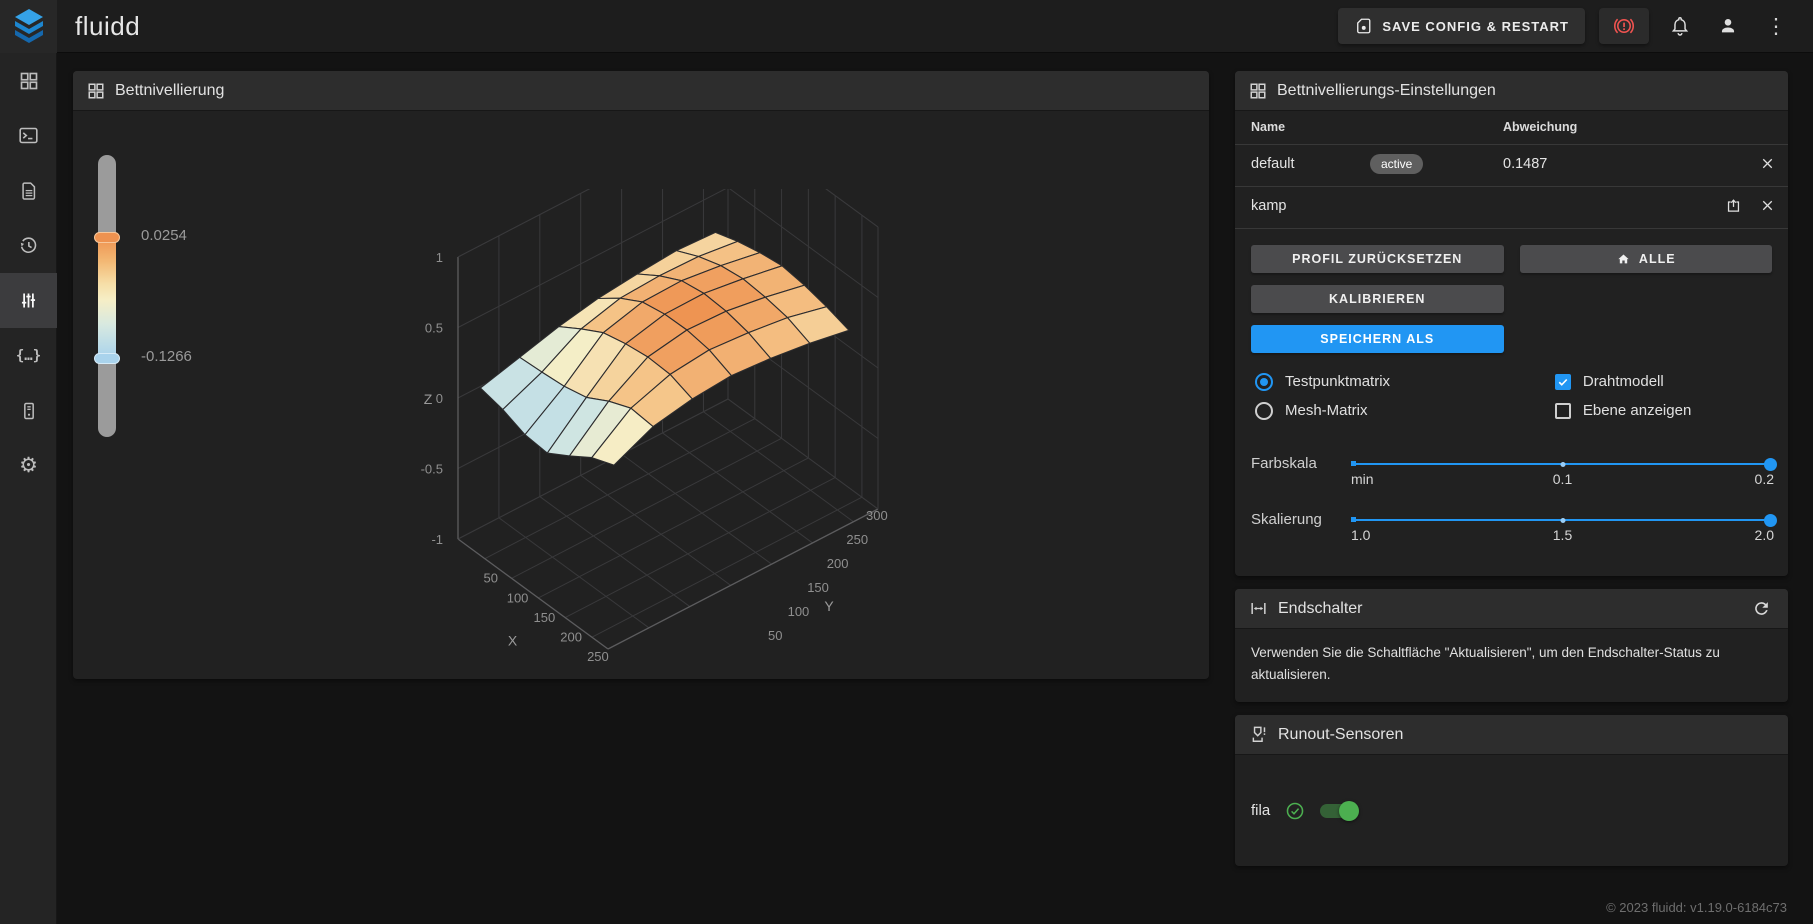 This screenshot has width=1813, height=924. Describe the element at coordinates (1397, 164) in the screenshot. I see `status-badge: active` at that location.